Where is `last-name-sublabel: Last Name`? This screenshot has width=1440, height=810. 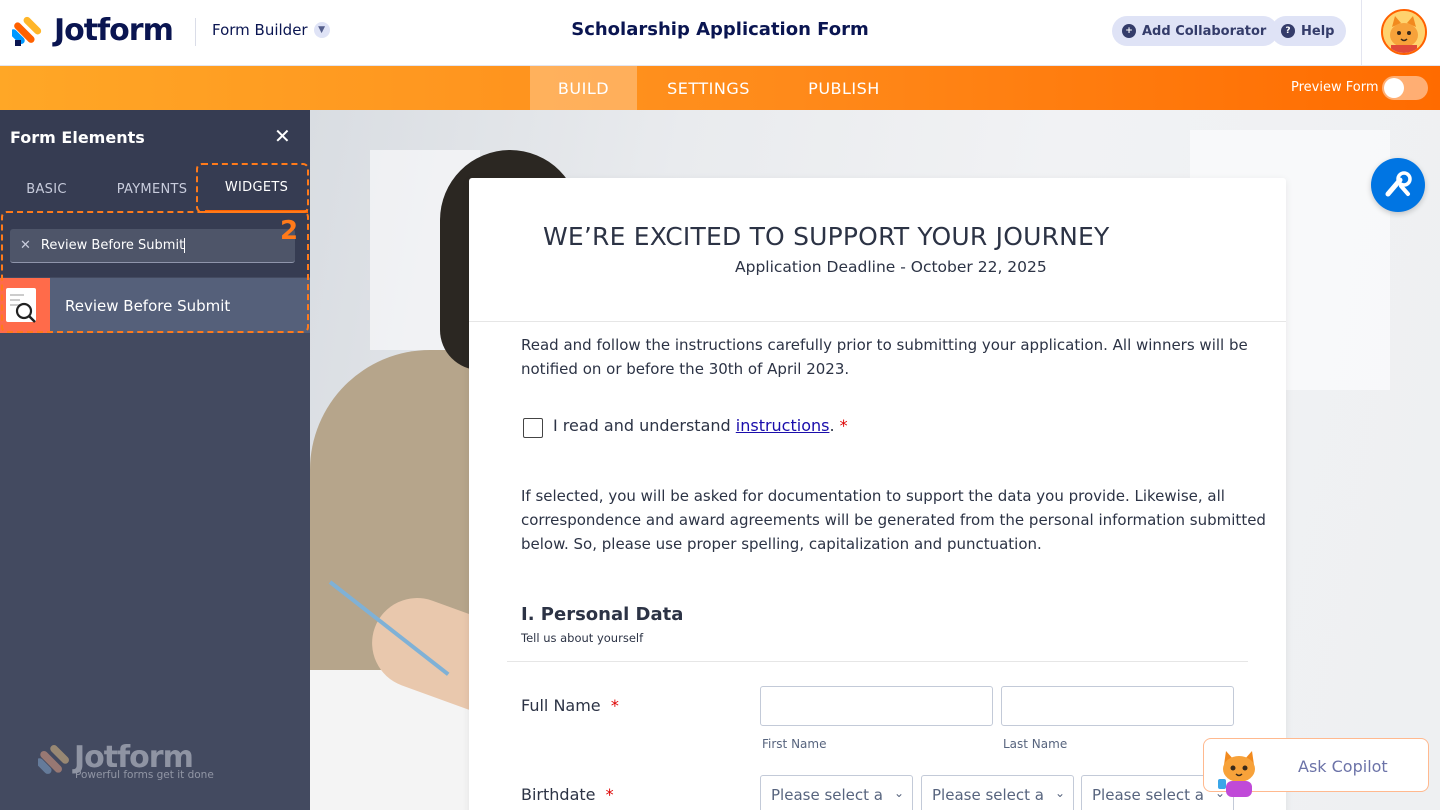 last-name-sublabel: Last Name is located at coordinates (1035, 744).